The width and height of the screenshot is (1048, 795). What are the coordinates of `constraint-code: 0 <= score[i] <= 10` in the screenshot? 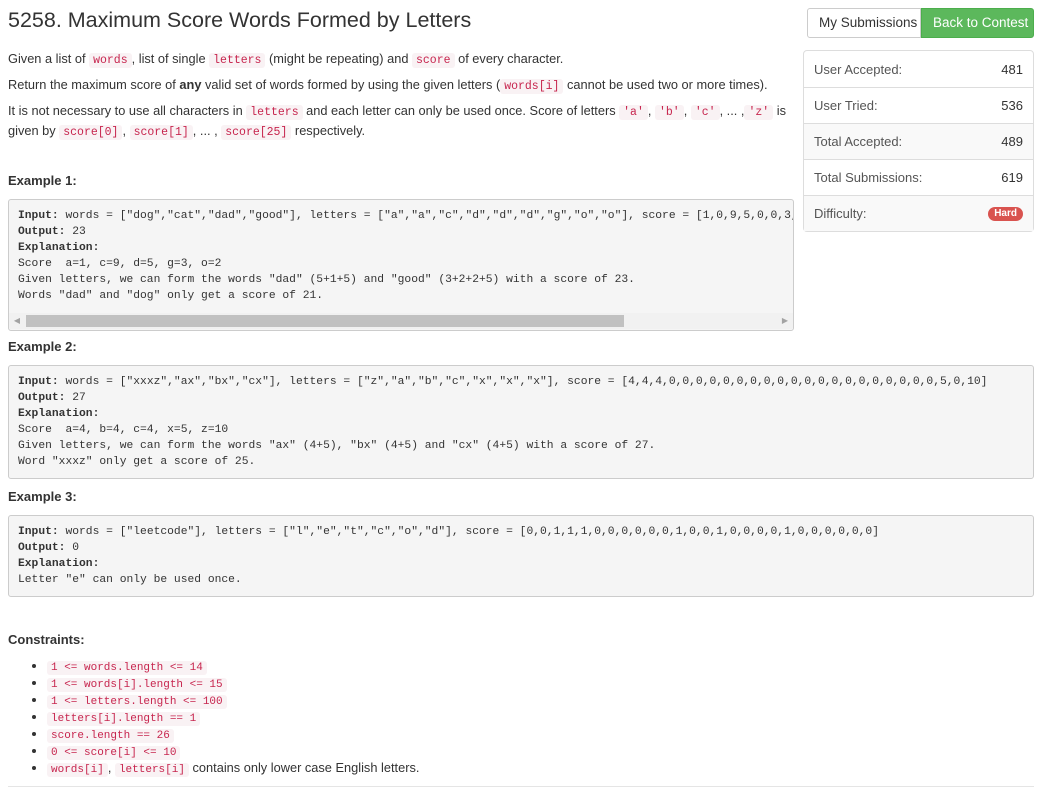 It's located at (114, 753).